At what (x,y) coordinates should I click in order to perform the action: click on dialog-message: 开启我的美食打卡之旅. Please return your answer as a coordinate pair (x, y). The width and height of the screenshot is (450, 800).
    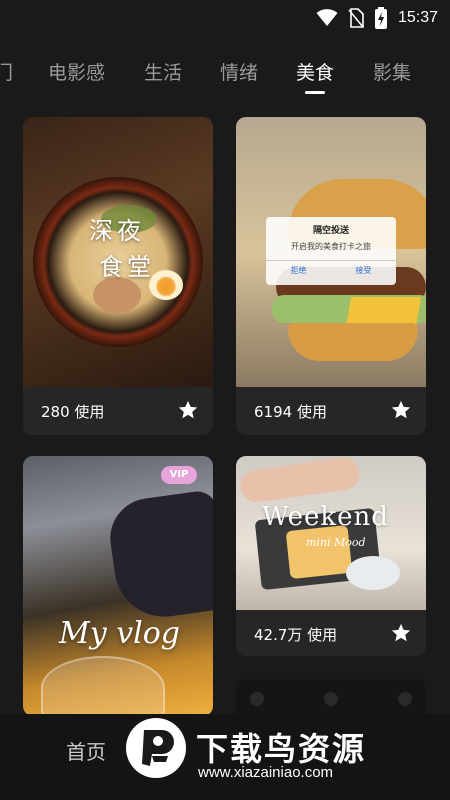
    Looking at the image, I should click on (331, 246).